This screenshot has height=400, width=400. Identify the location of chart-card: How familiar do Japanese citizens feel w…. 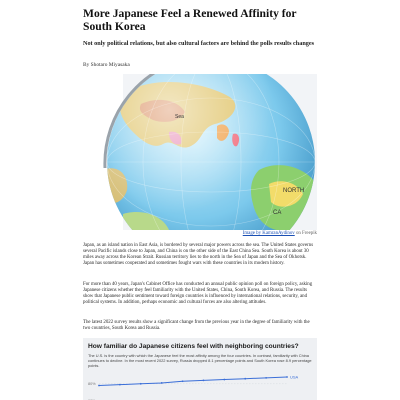
(200, 369).